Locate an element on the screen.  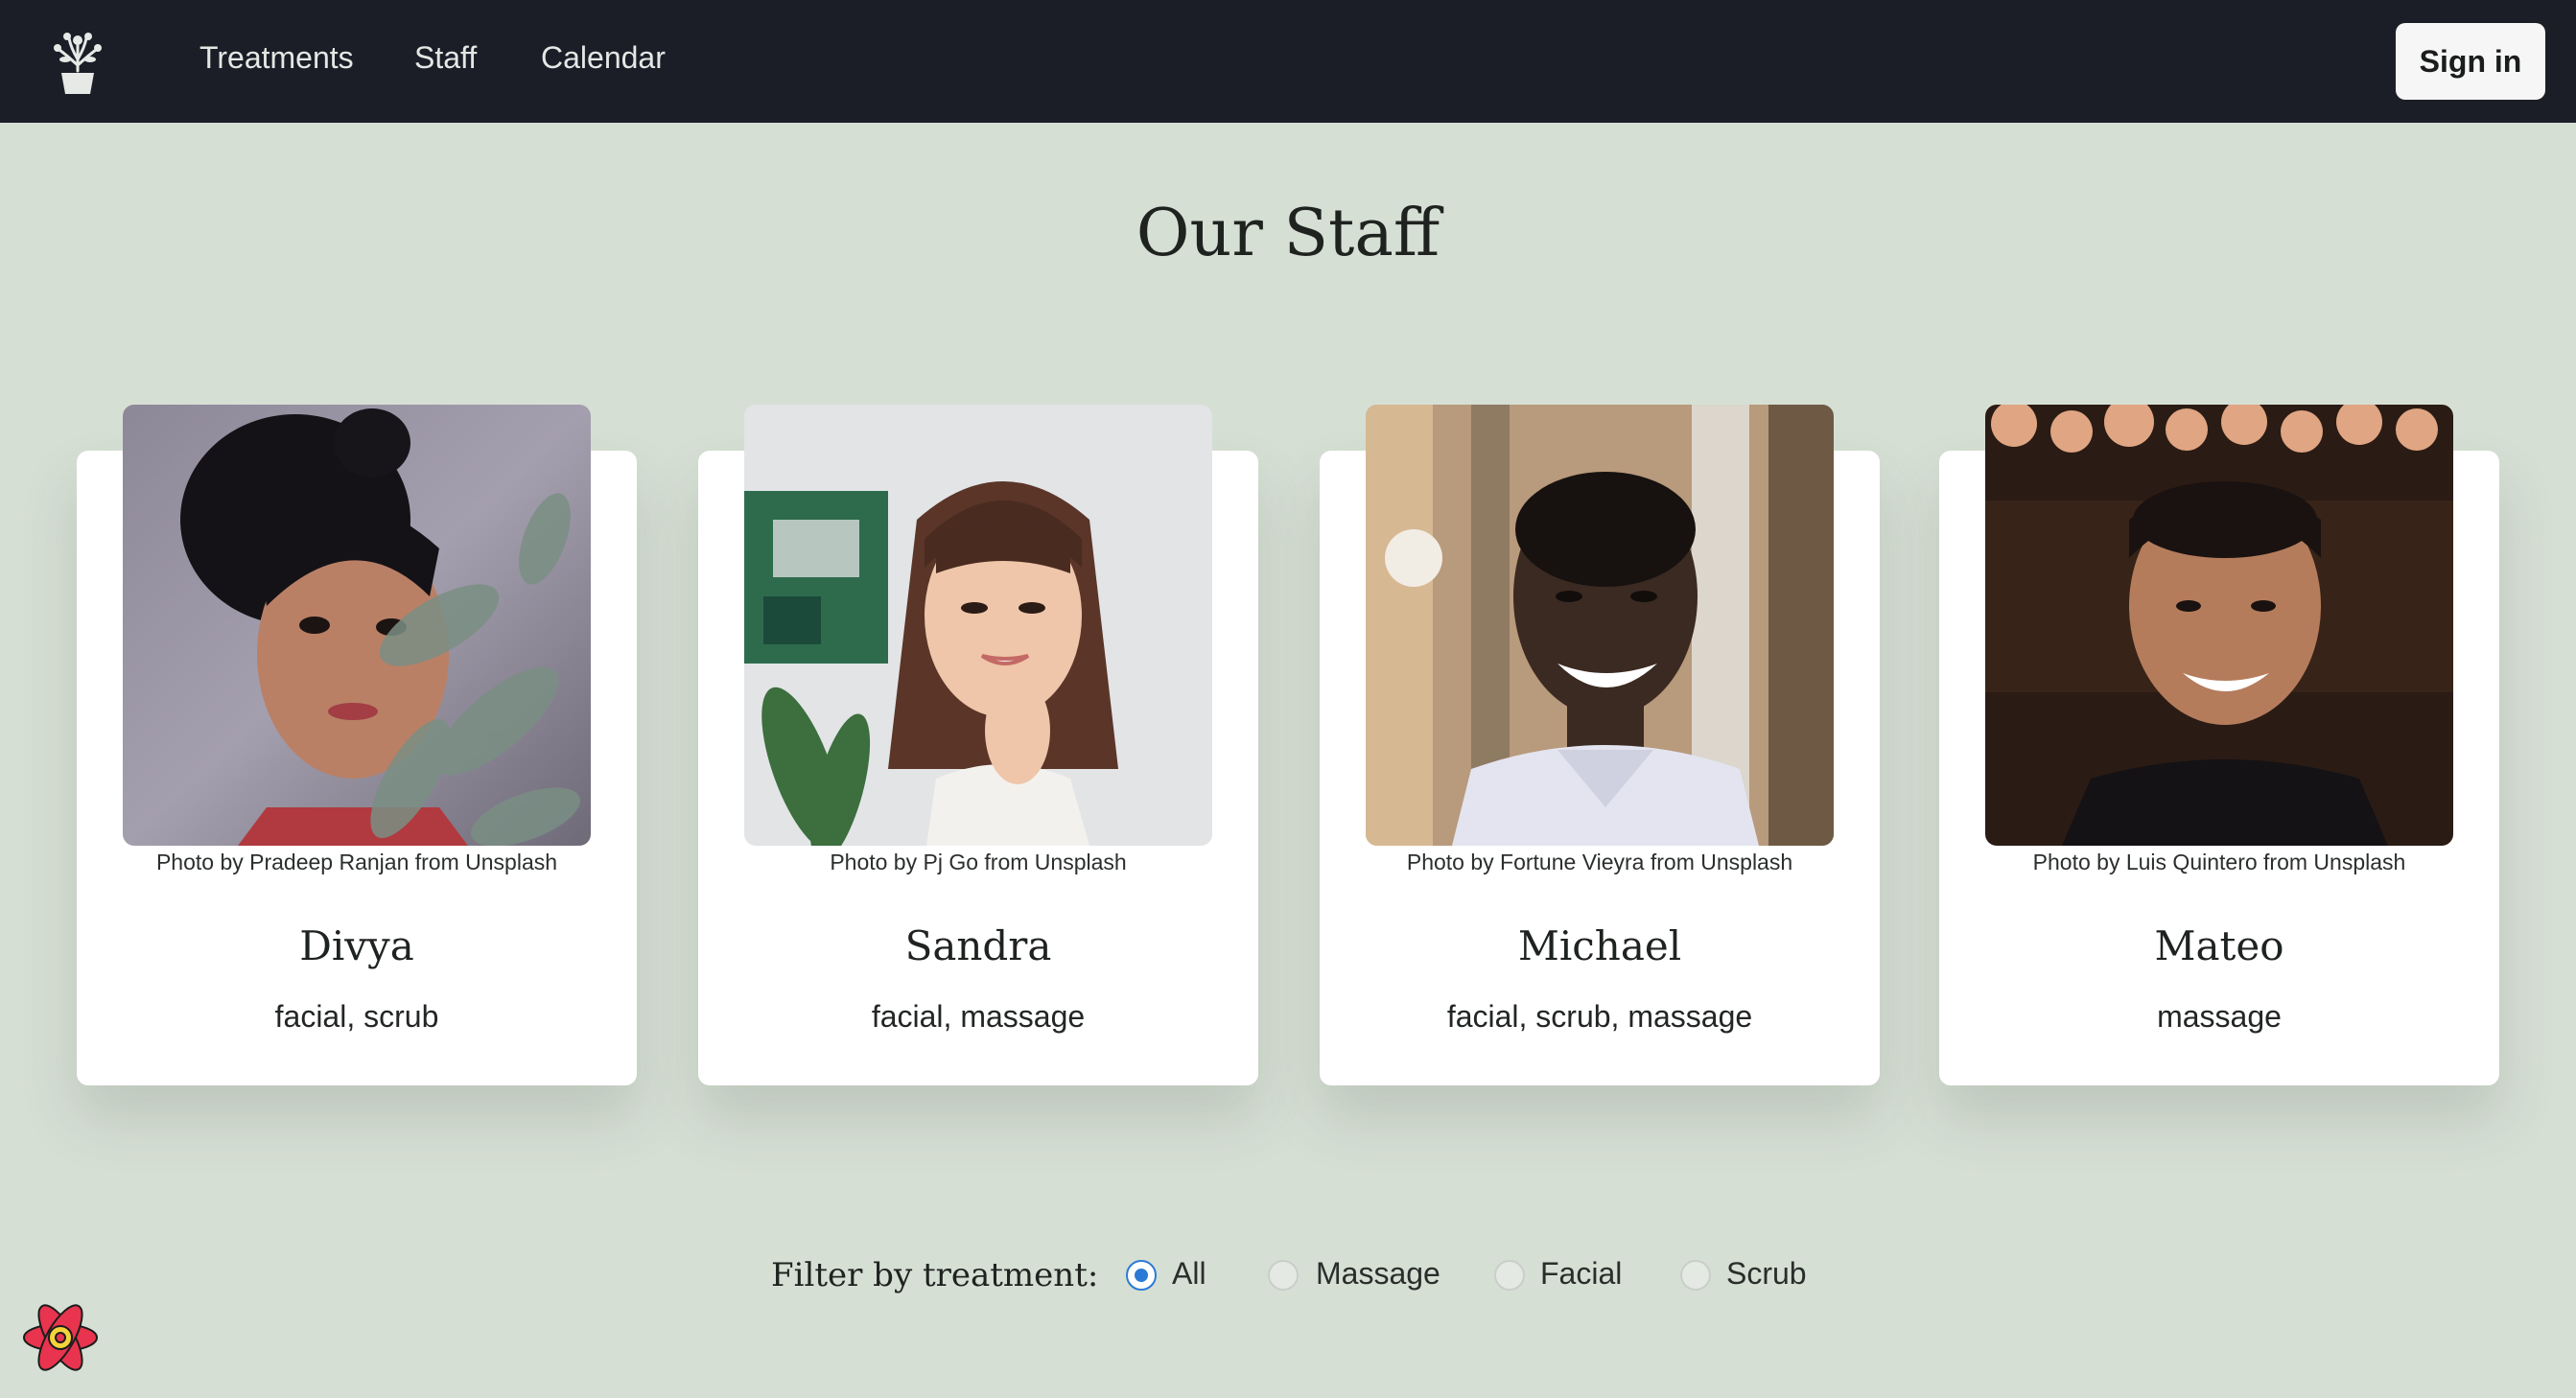
staff-treatments: facial, massage is located at coordinates (978, 1016).